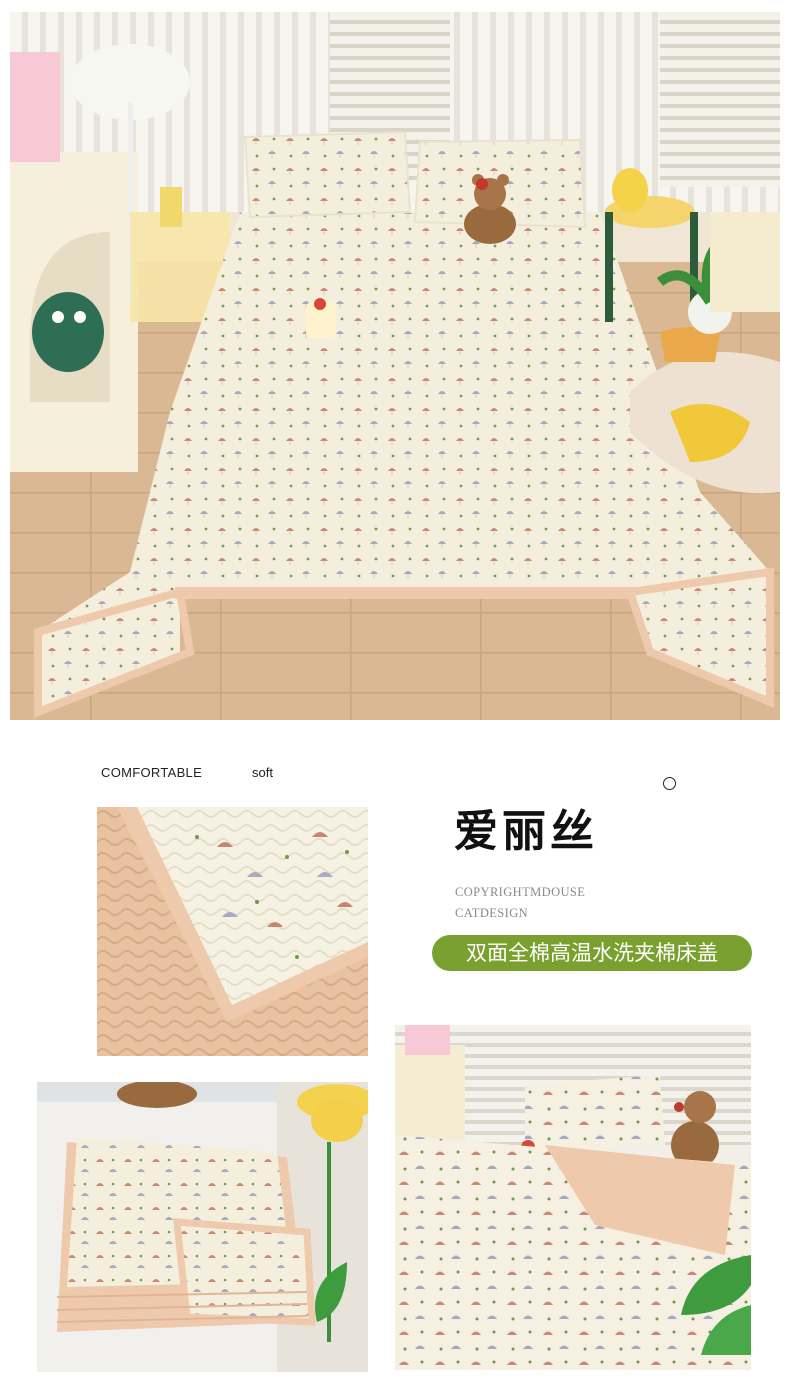  Describe the element at coordinates (520, 903) in the screenshot. I see `copyright-text: COPYRIGHTMDOUSE CATDESIGN` at that location.